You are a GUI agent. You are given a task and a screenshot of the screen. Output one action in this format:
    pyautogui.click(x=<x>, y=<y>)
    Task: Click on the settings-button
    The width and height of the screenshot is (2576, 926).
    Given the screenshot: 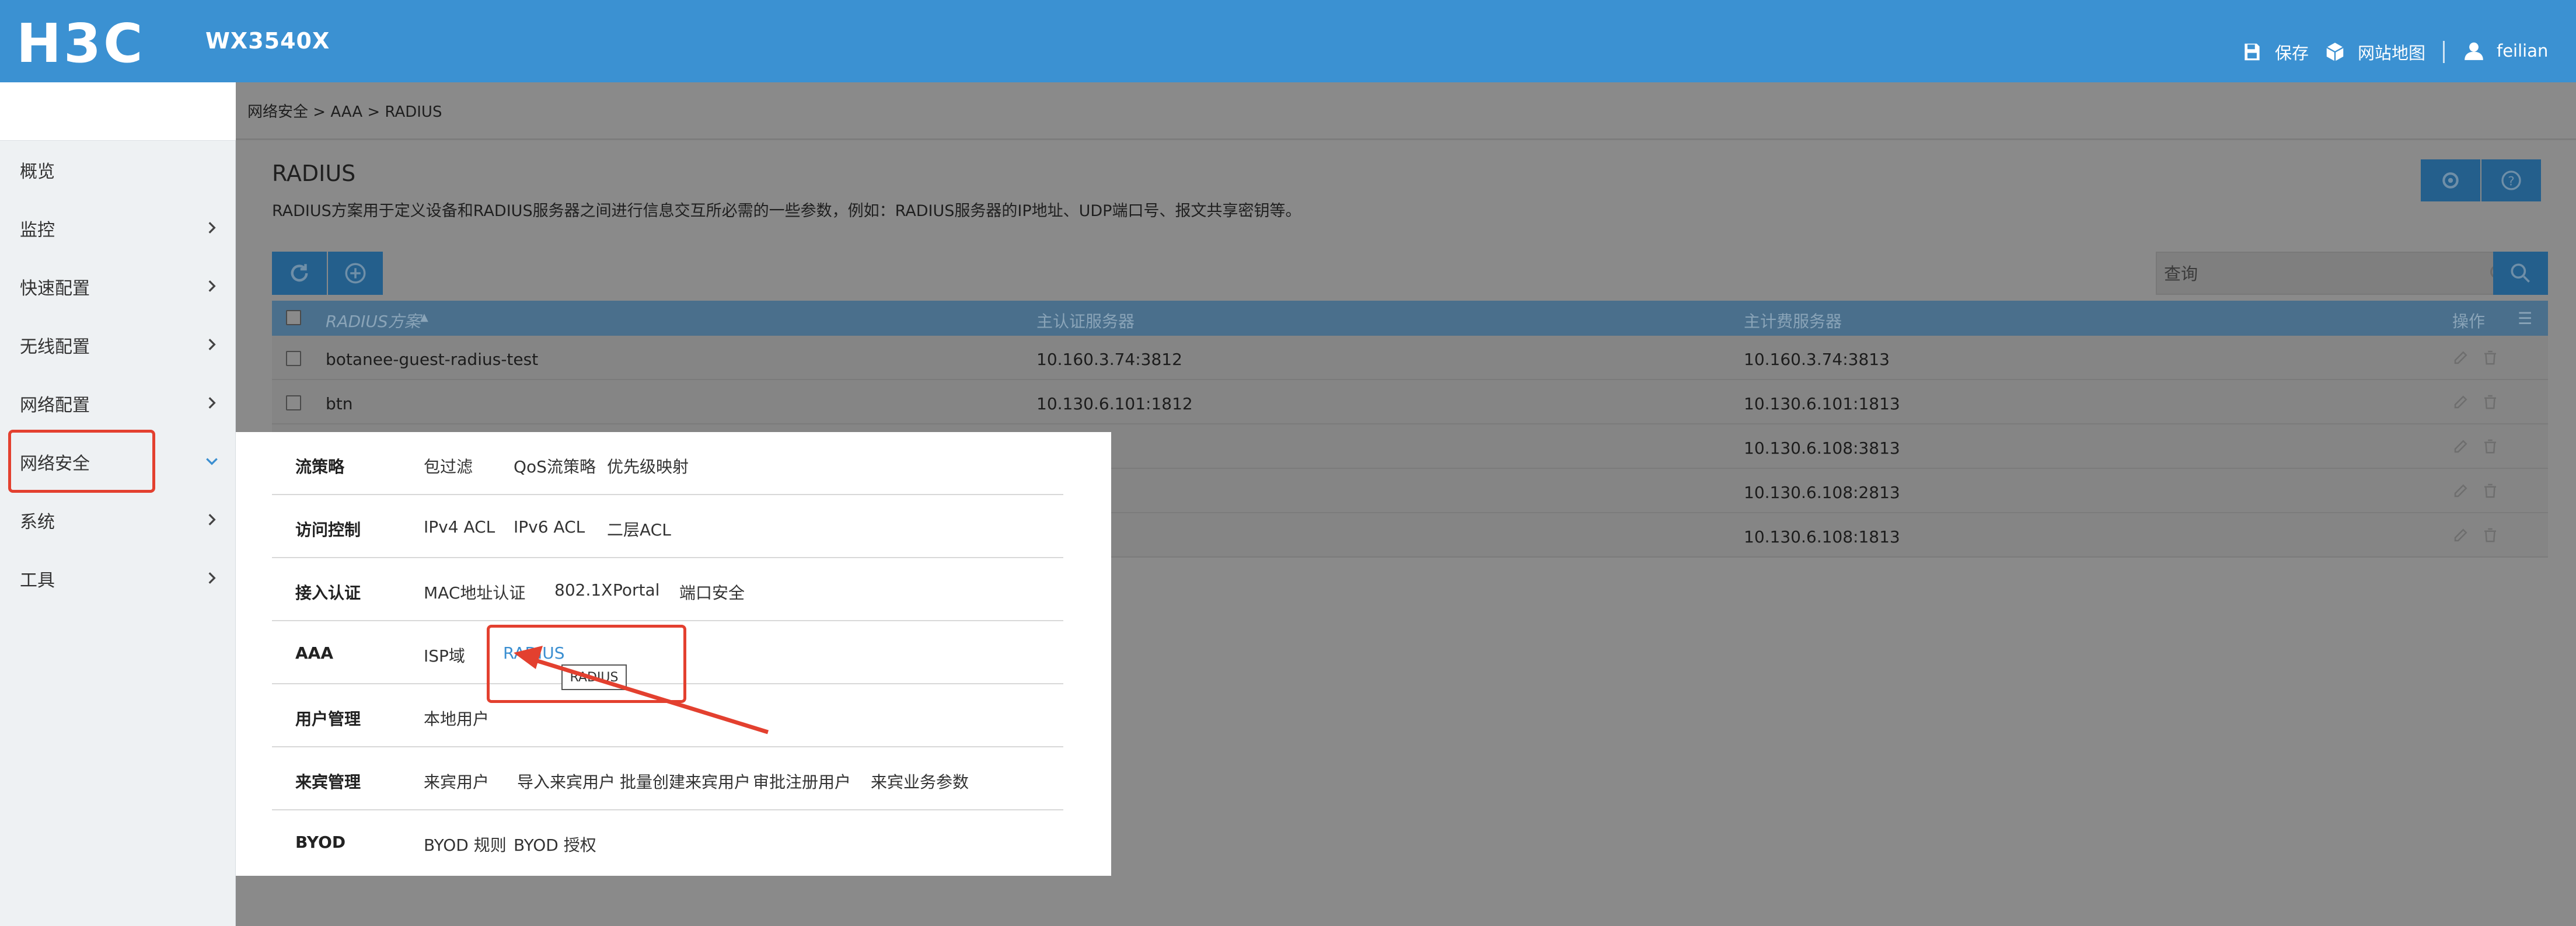 What is the action you would take?
    pyautogui.click(x=2450, y=180)
    